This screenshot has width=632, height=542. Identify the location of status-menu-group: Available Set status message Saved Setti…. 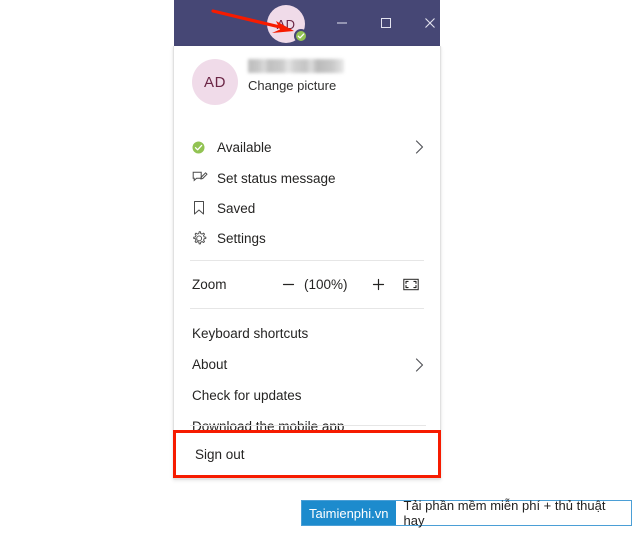
(307, 189).